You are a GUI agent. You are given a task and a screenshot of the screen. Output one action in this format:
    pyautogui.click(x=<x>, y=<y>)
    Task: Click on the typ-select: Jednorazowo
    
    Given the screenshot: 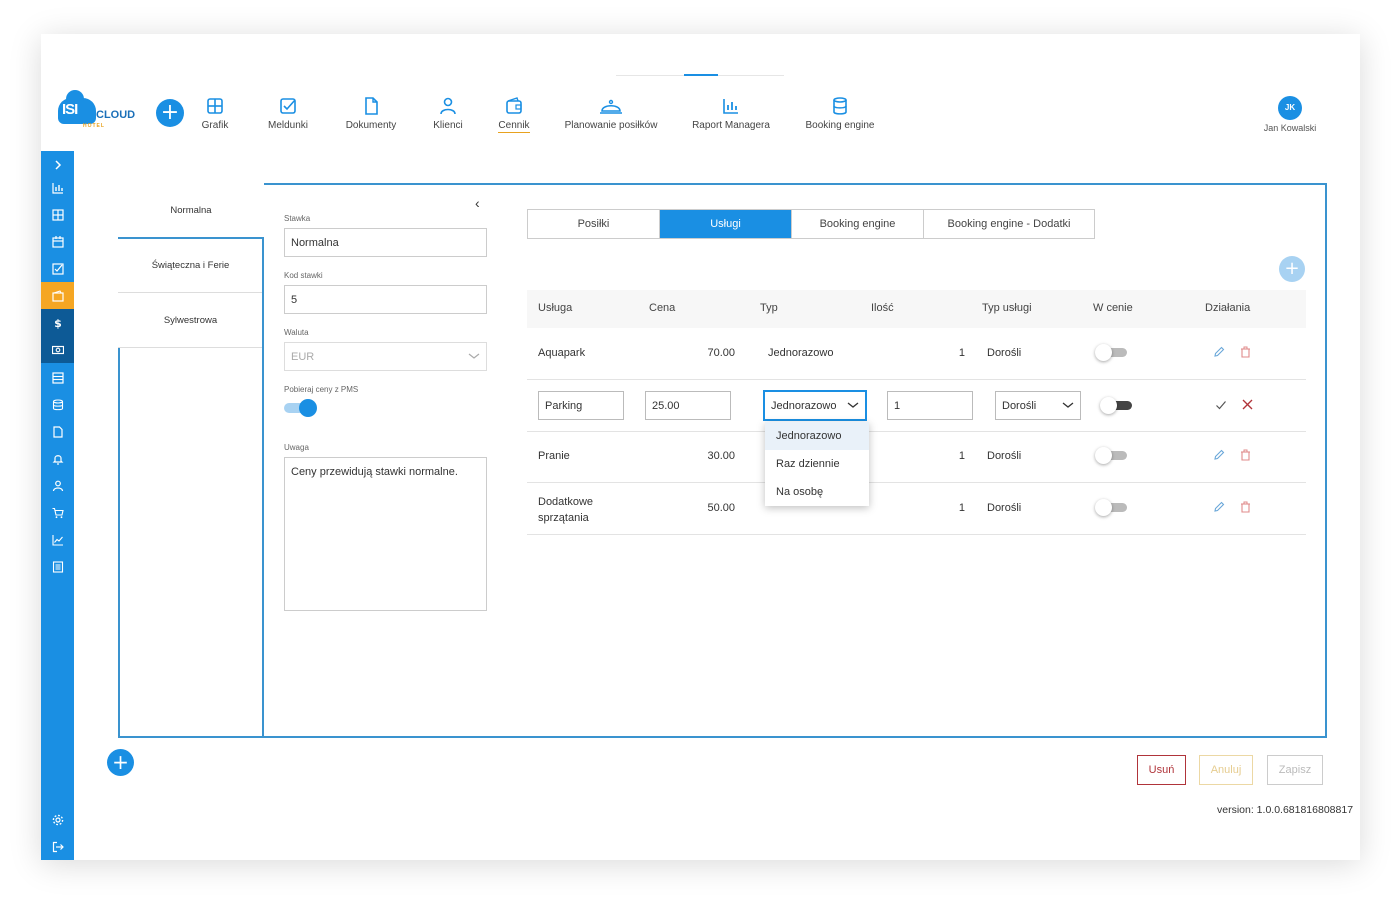 What is the action you would take?
    pyautogui.click(x=815, y=405)
    